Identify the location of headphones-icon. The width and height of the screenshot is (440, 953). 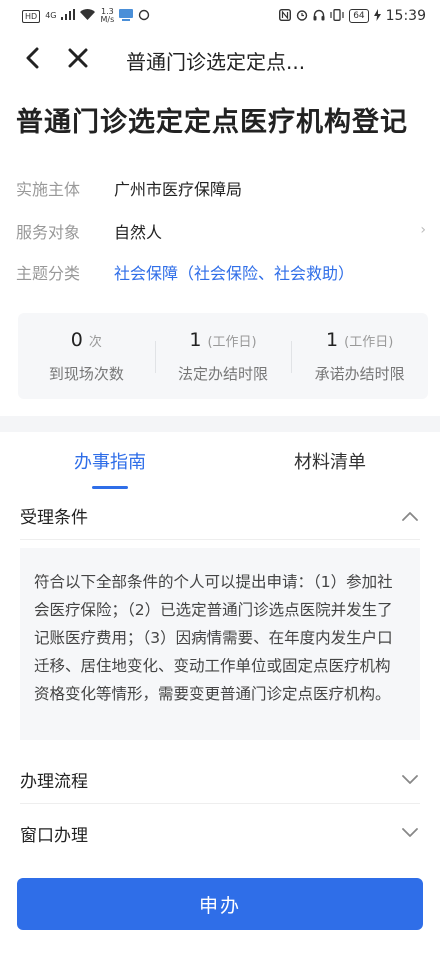
(319, 16).